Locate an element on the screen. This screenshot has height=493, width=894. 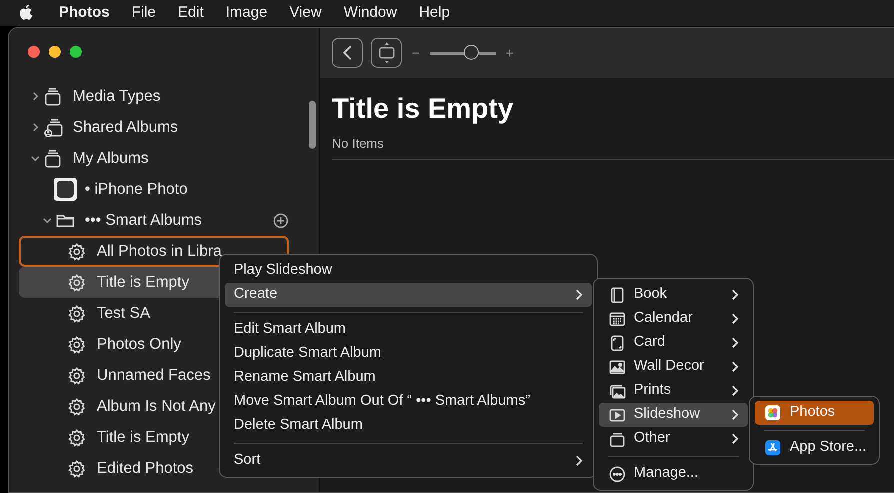
menu-item: Calendar is located at coordinates (673, 319).